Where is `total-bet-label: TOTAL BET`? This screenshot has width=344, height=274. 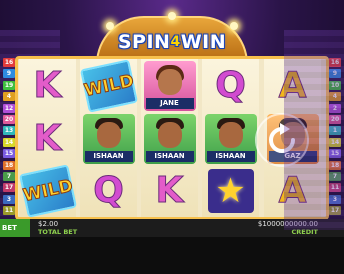 total-bet-label: TOTAL BET is located at coordinates (58, 232).